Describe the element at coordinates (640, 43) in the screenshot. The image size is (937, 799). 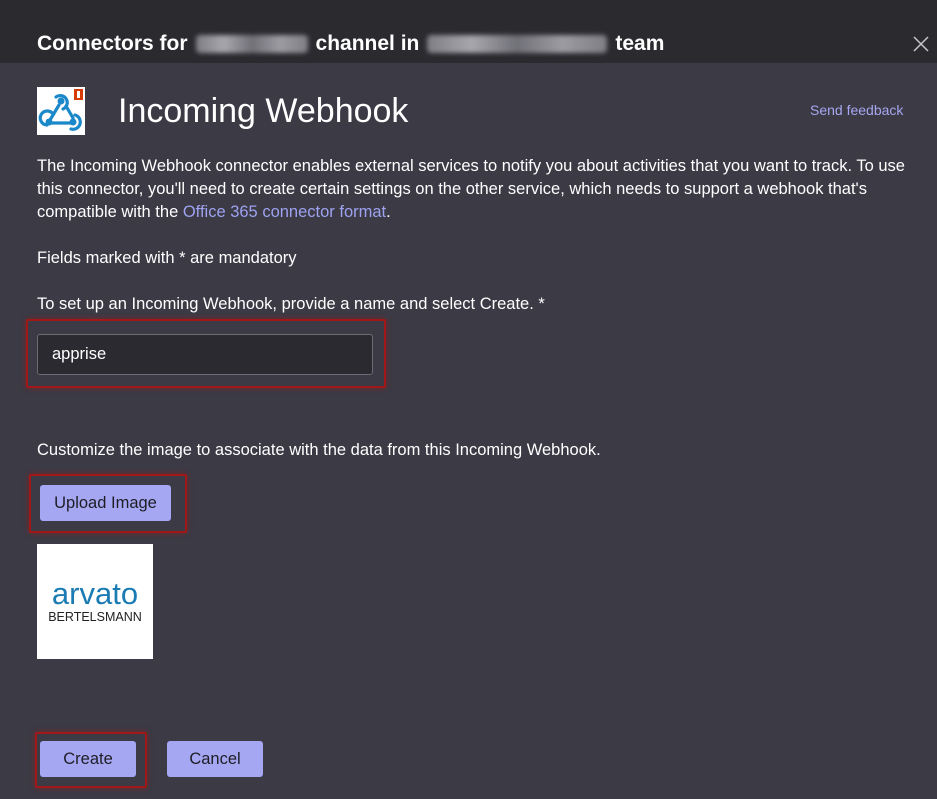
I see `title-suffix: team` at that location.